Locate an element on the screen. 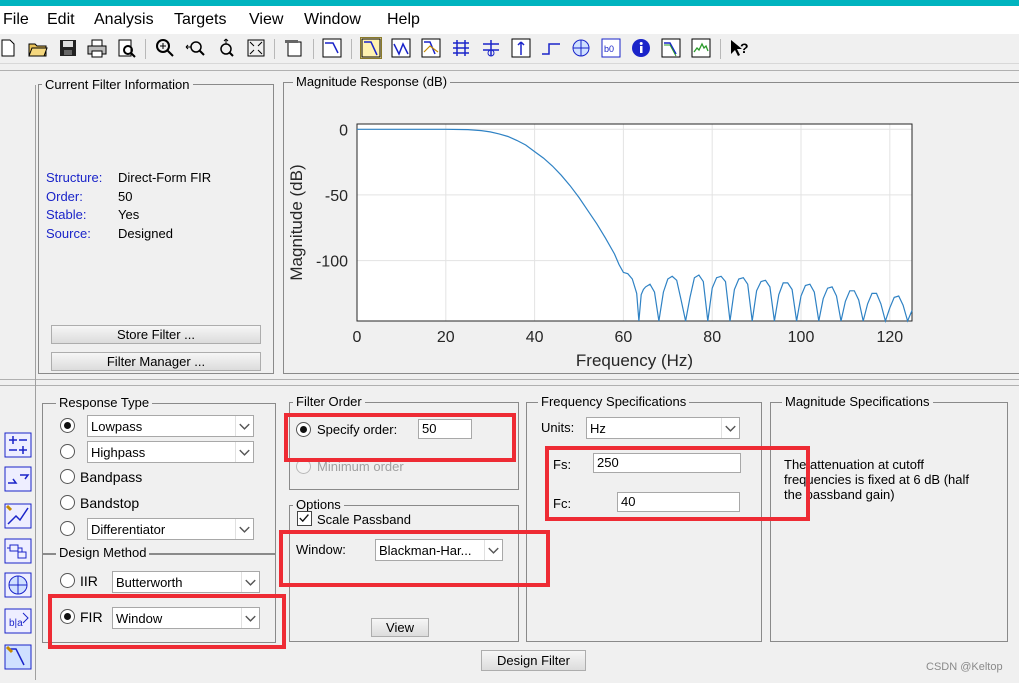 The width and height of the screenshot is (1019, 683). realize-model-icon is located at coordinates (18, 551).